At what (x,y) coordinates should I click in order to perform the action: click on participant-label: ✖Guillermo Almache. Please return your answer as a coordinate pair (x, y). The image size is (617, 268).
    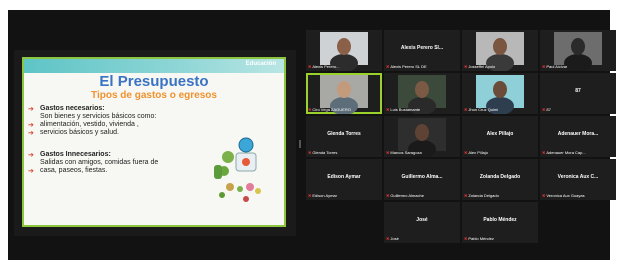
    Looking at the image, I should click on (405, 195).